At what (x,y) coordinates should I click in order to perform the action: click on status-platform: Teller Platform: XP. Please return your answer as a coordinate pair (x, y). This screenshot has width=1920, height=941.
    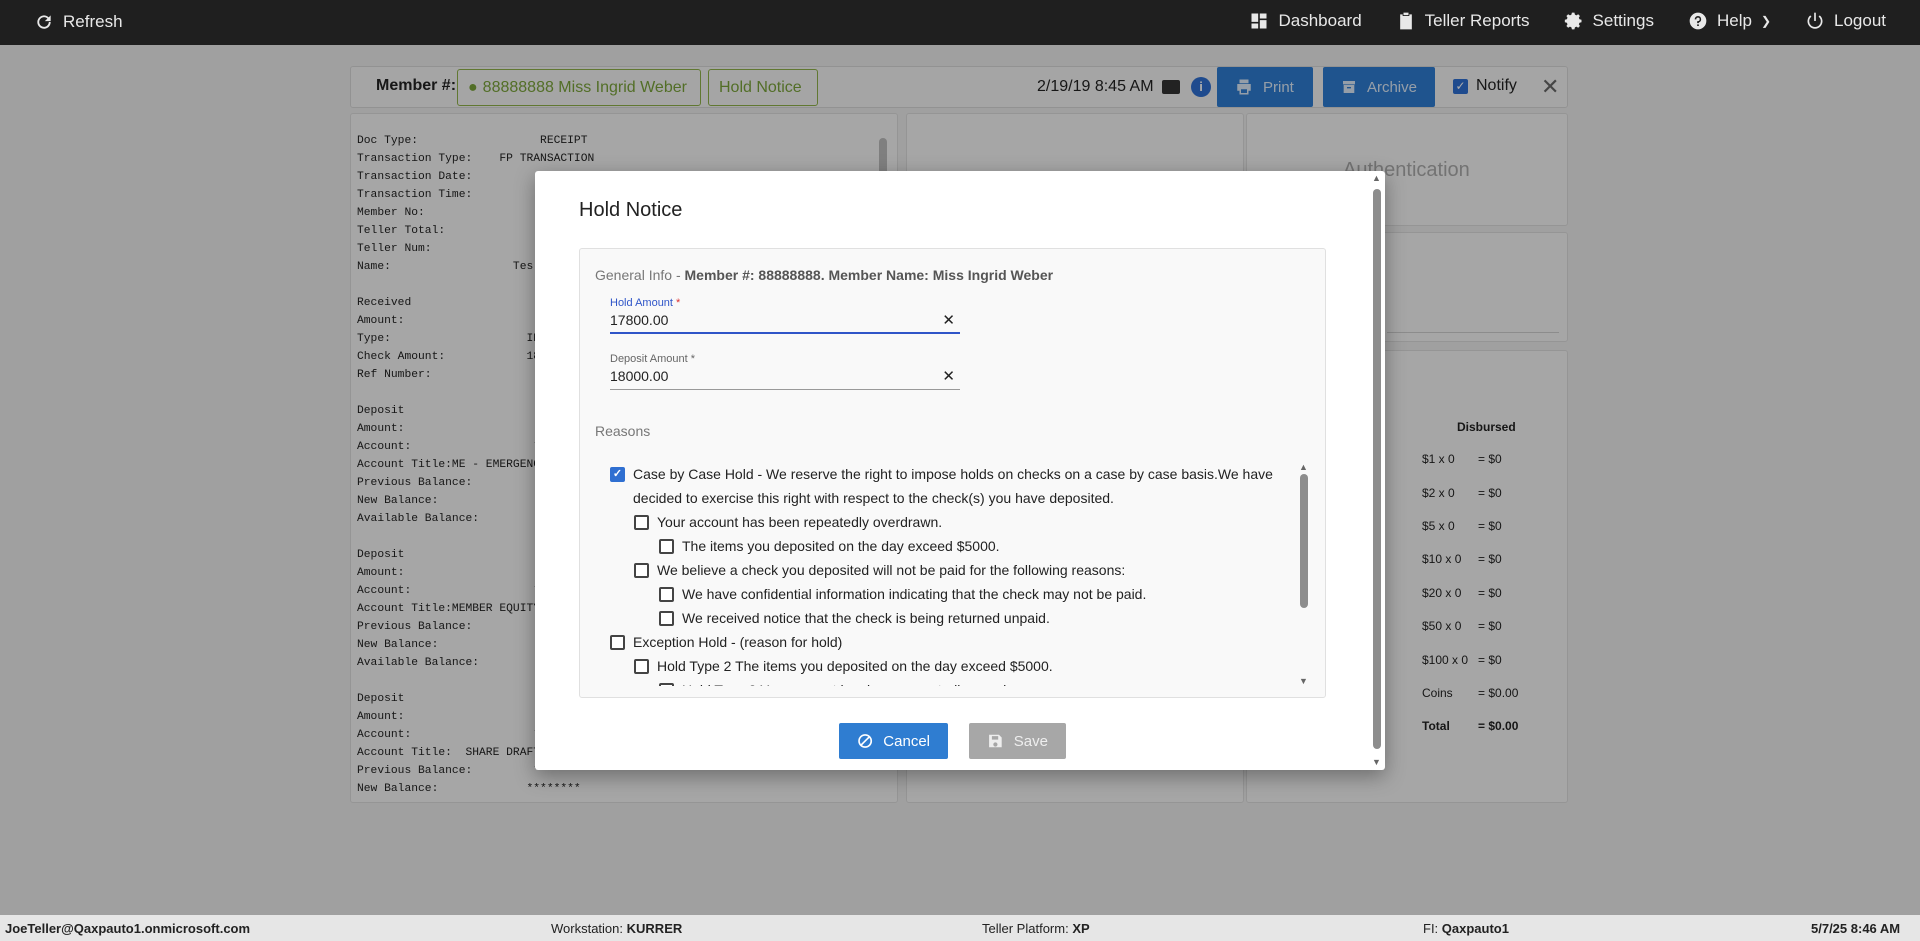
    Looking at the image, I should click on (1036, 928).